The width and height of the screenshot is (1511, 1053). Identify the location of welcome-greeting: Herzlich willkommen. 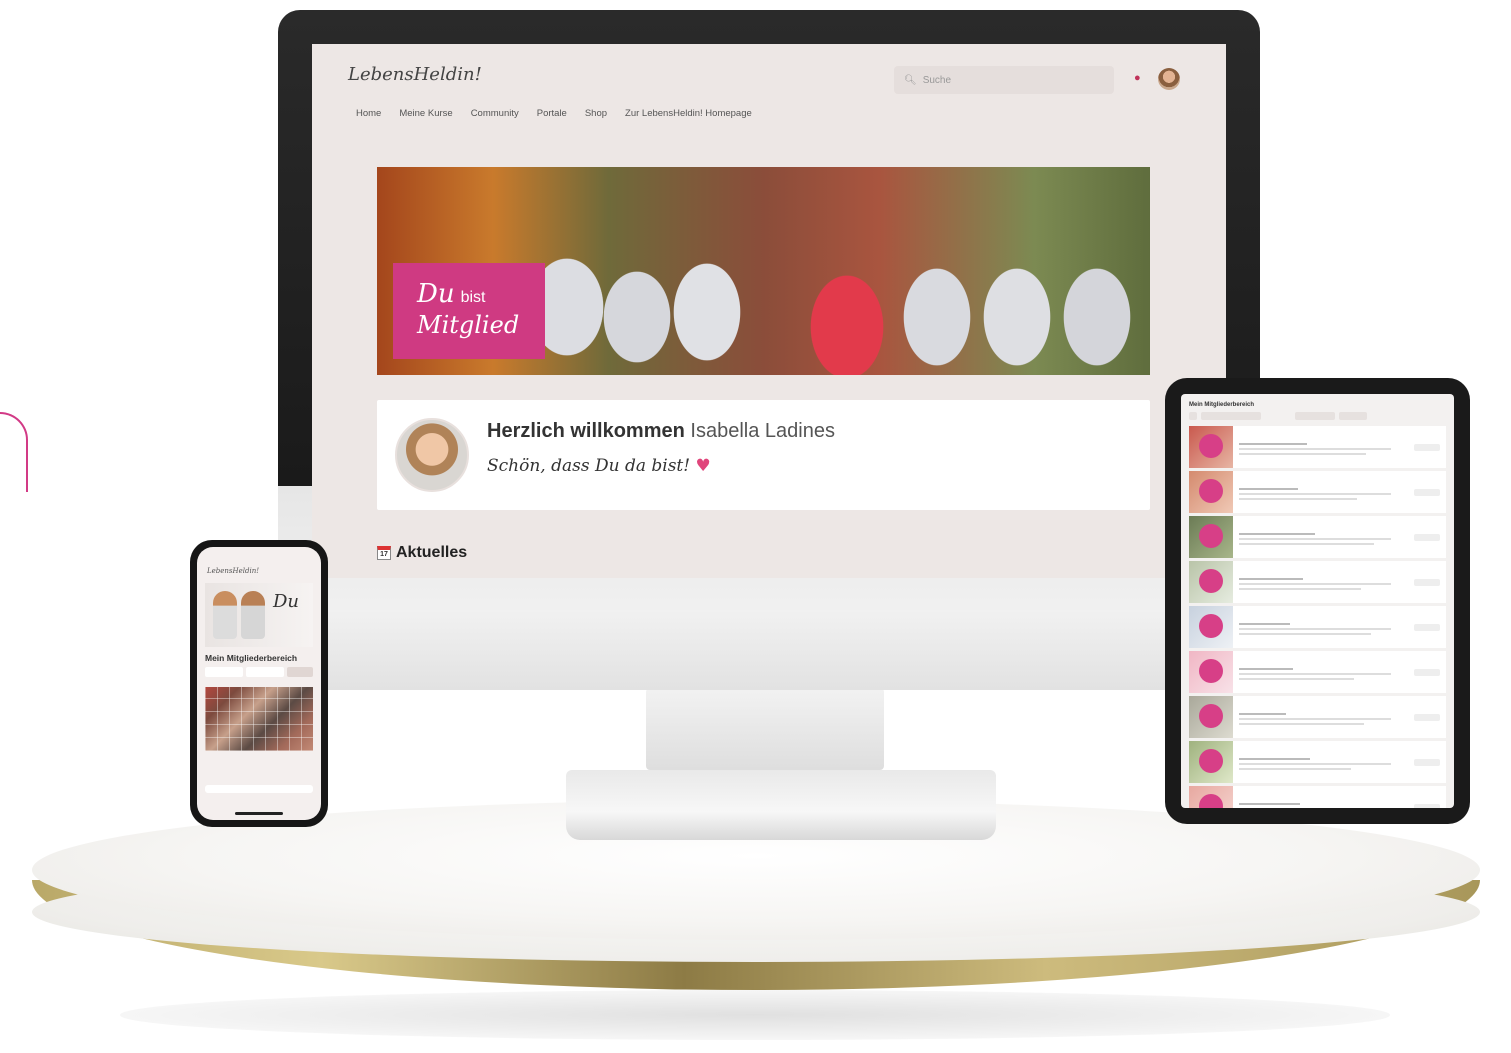
(586, 431).